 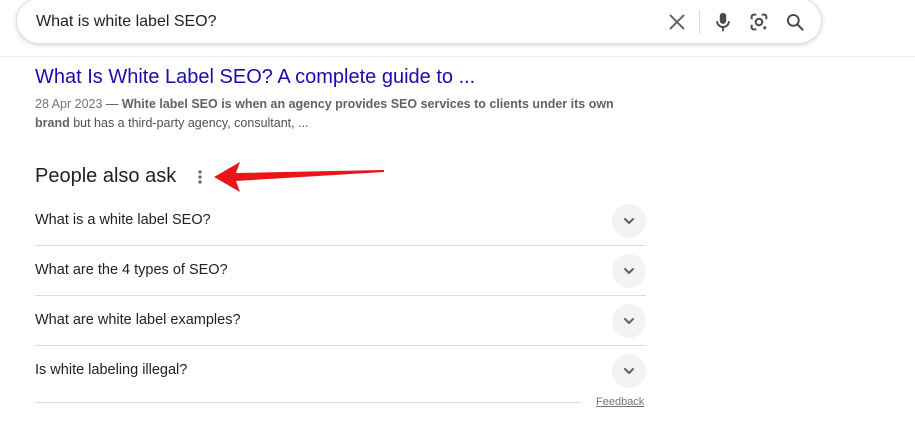 What do you see at coordinates (677, 22) in the screenshot?
I see `close-icon` at bounding box center [677, 22].